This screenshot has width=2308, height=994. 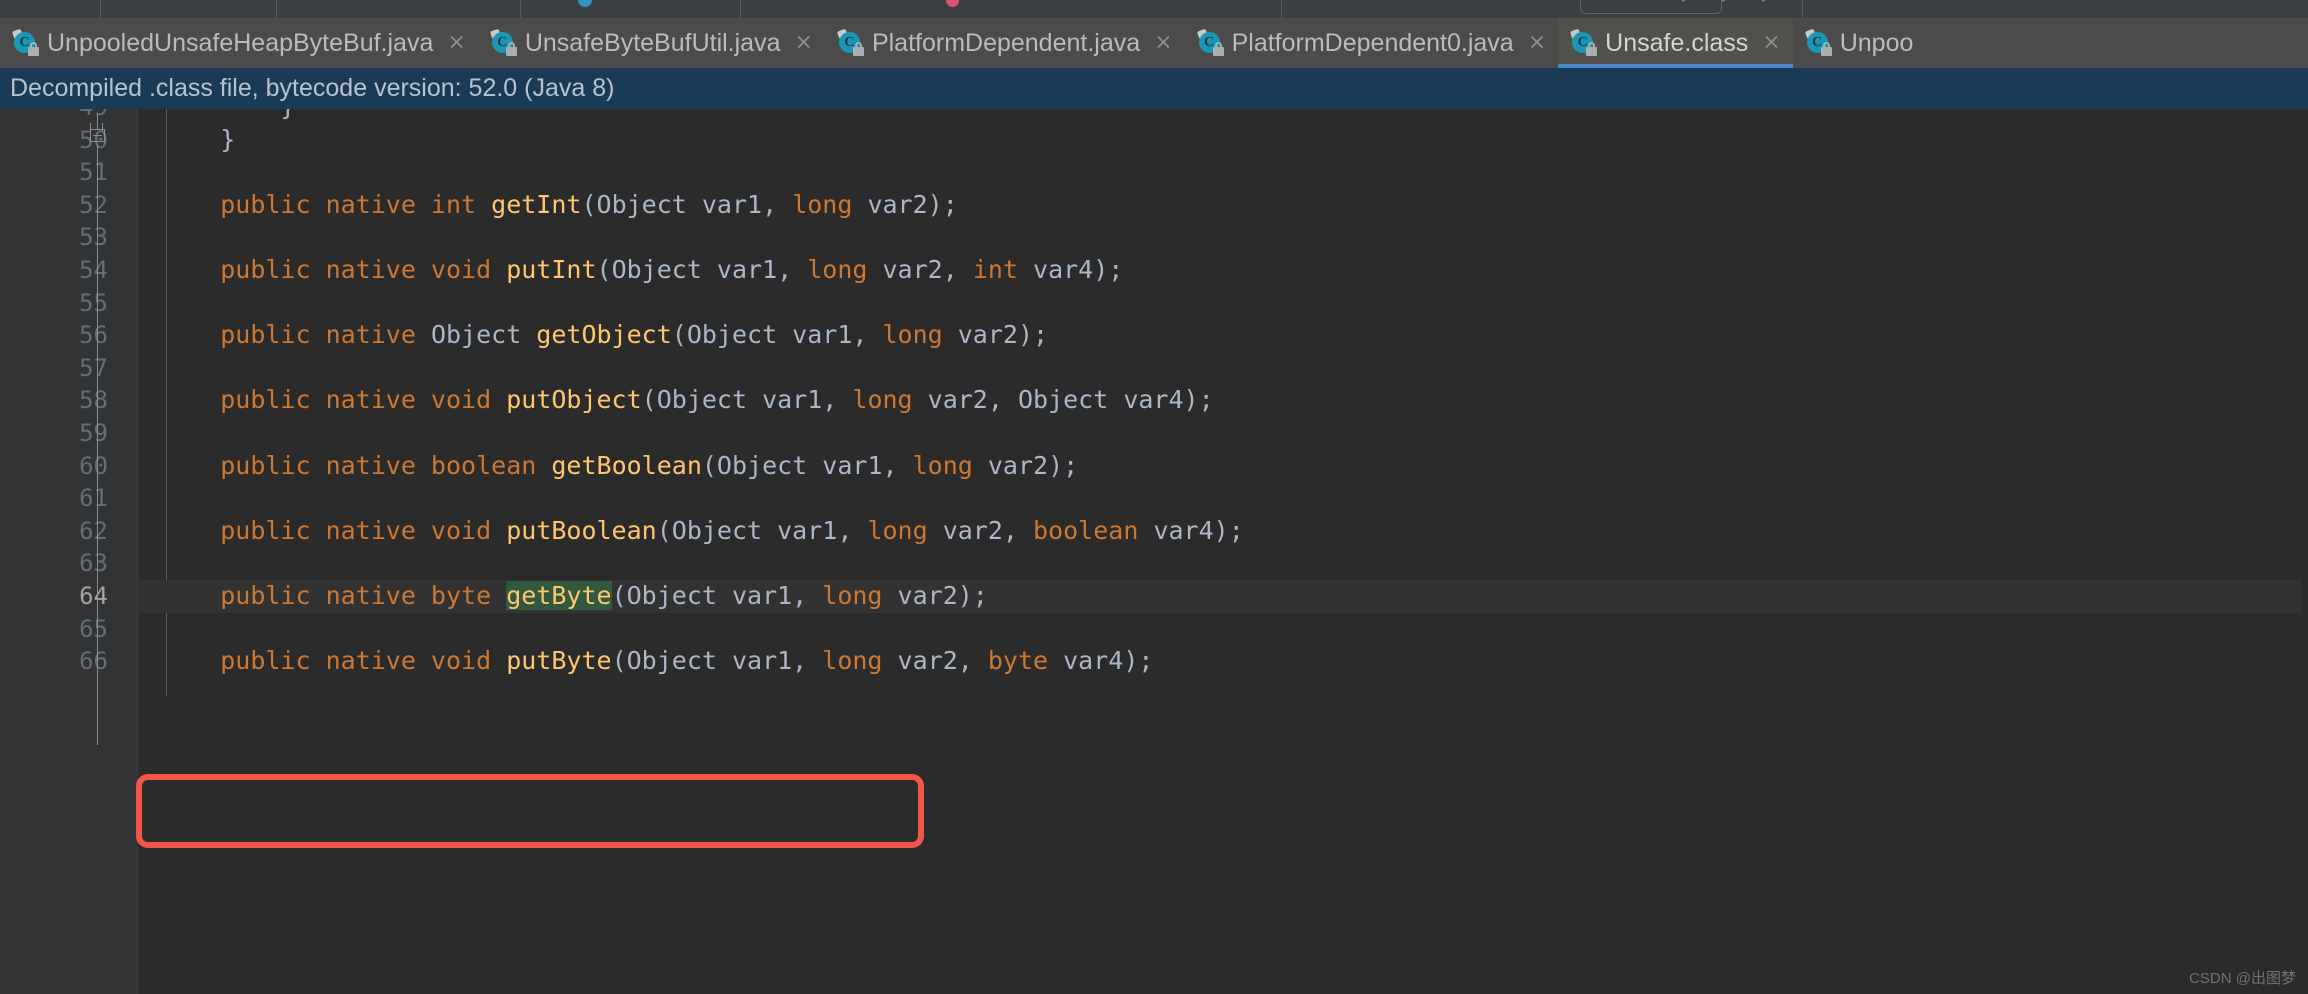 What do you see at coordinates (93, 269) in the screenshot?
I see `line-number: 54` at bounding box center [93, 269].